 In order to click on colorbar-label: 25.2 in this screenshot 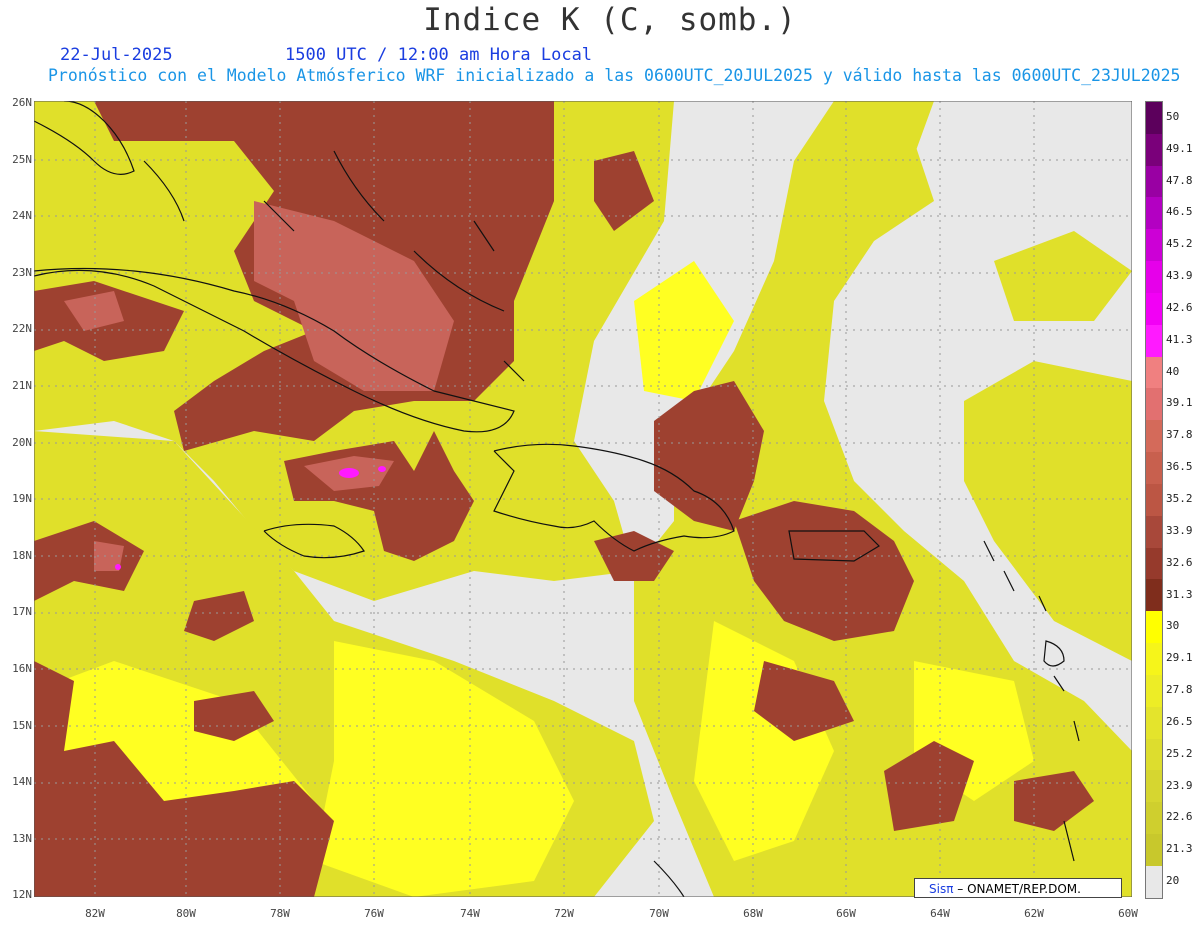, I will do `click(1179, 753)`.